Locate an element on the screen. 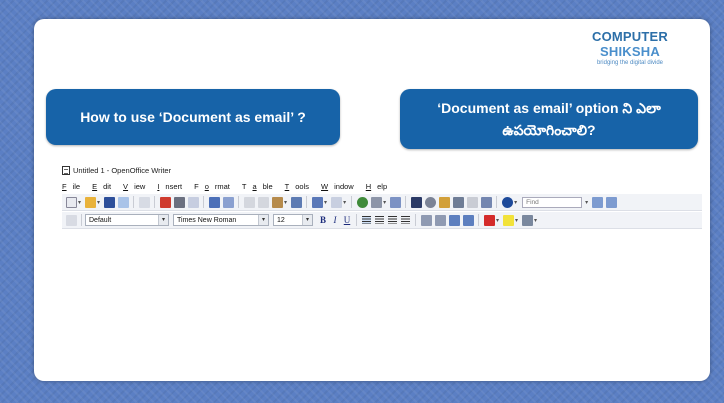 The height and width of the screenshot is (403, 724). find-input: Find is located at coordinates (552, 202).